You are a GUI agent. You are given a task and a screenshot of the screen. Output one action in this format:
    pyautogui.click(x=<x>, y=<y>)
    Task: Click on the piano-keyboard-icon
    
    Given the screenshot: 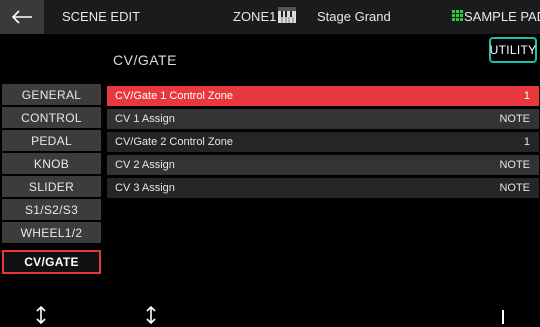 What is the action you would take?
    pyautogui.click(x=287, y=15)
    